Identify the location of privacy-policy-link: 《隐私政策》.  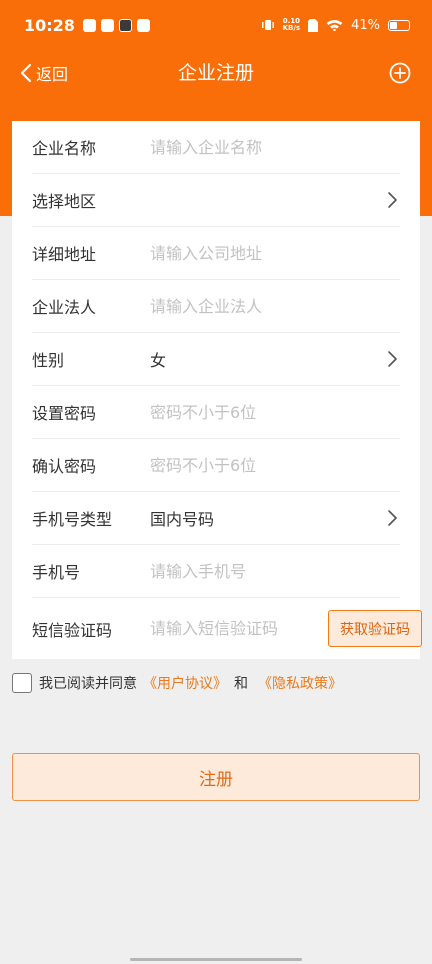
(300, 683).